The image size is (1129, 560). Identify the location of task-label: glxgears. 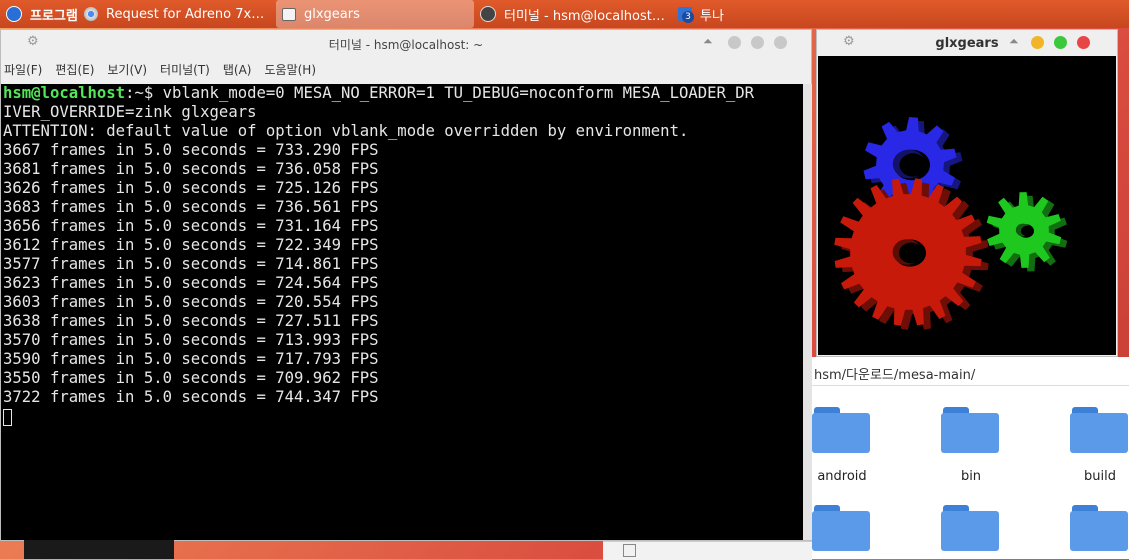
(332, 14).